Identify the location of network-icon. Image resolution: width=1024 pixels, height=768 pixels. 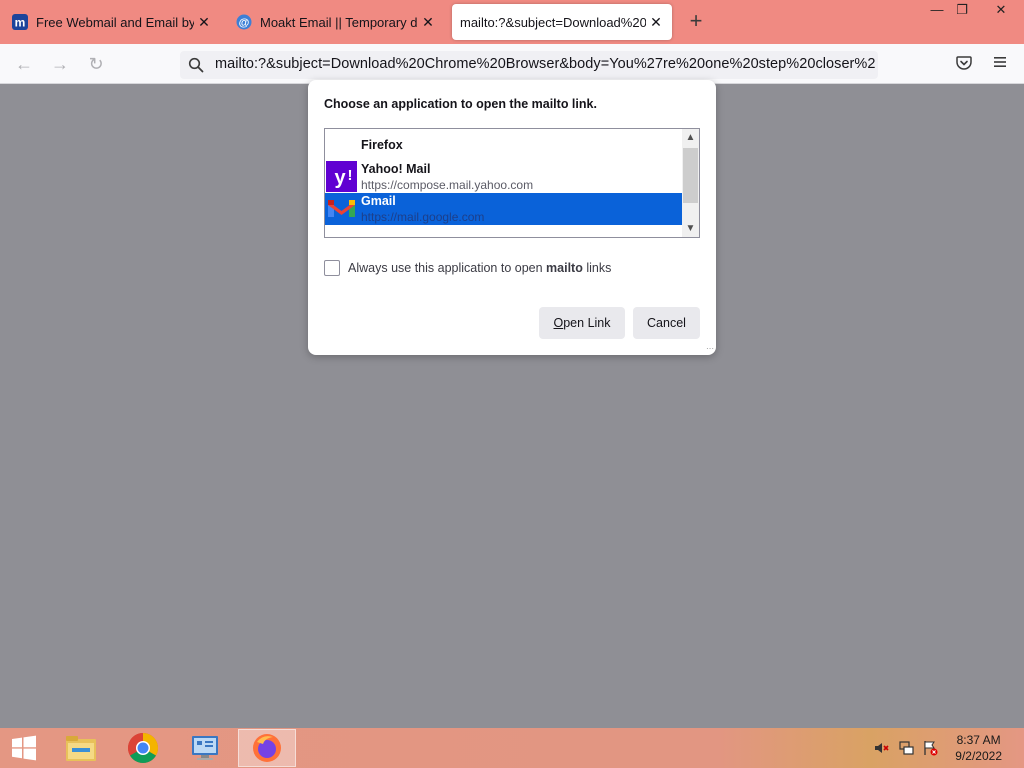
(906, 748).